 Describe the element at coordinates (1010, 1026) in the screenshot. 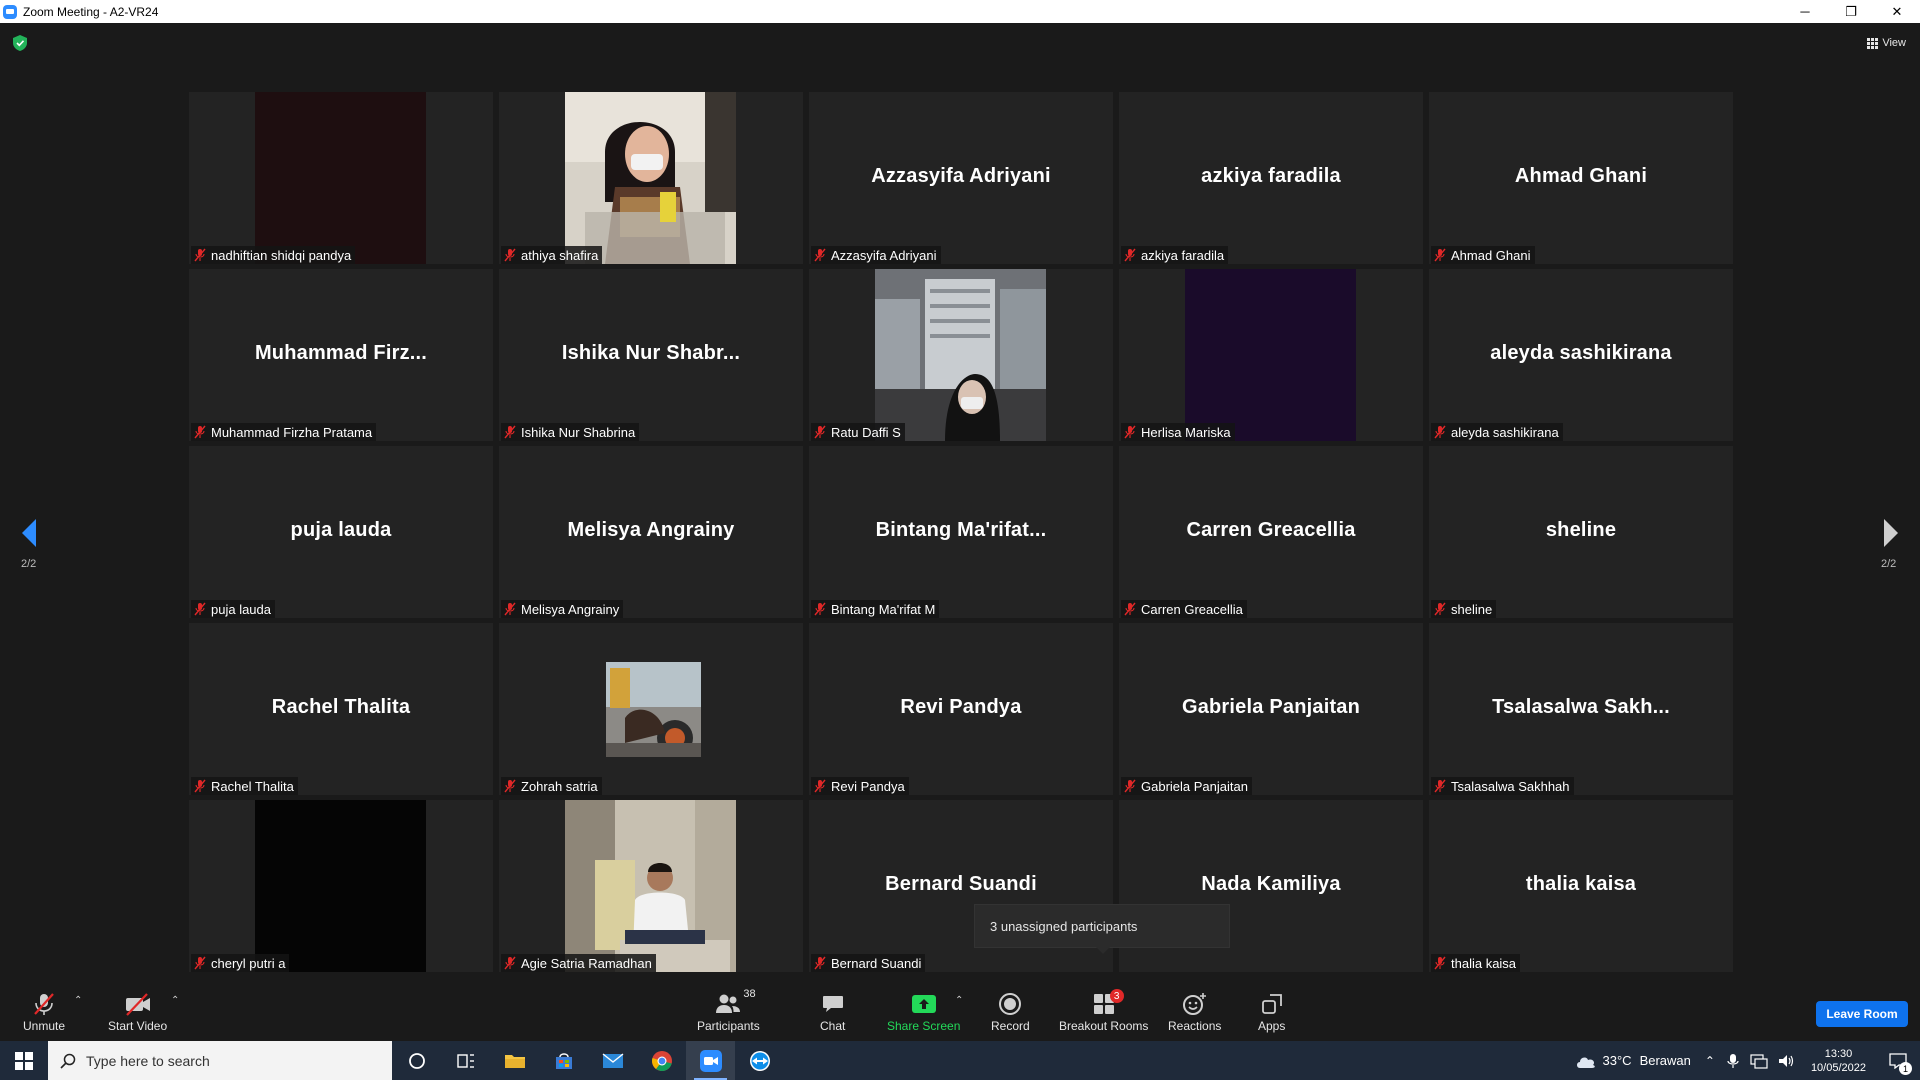

I see `record-label: Record` at that location.